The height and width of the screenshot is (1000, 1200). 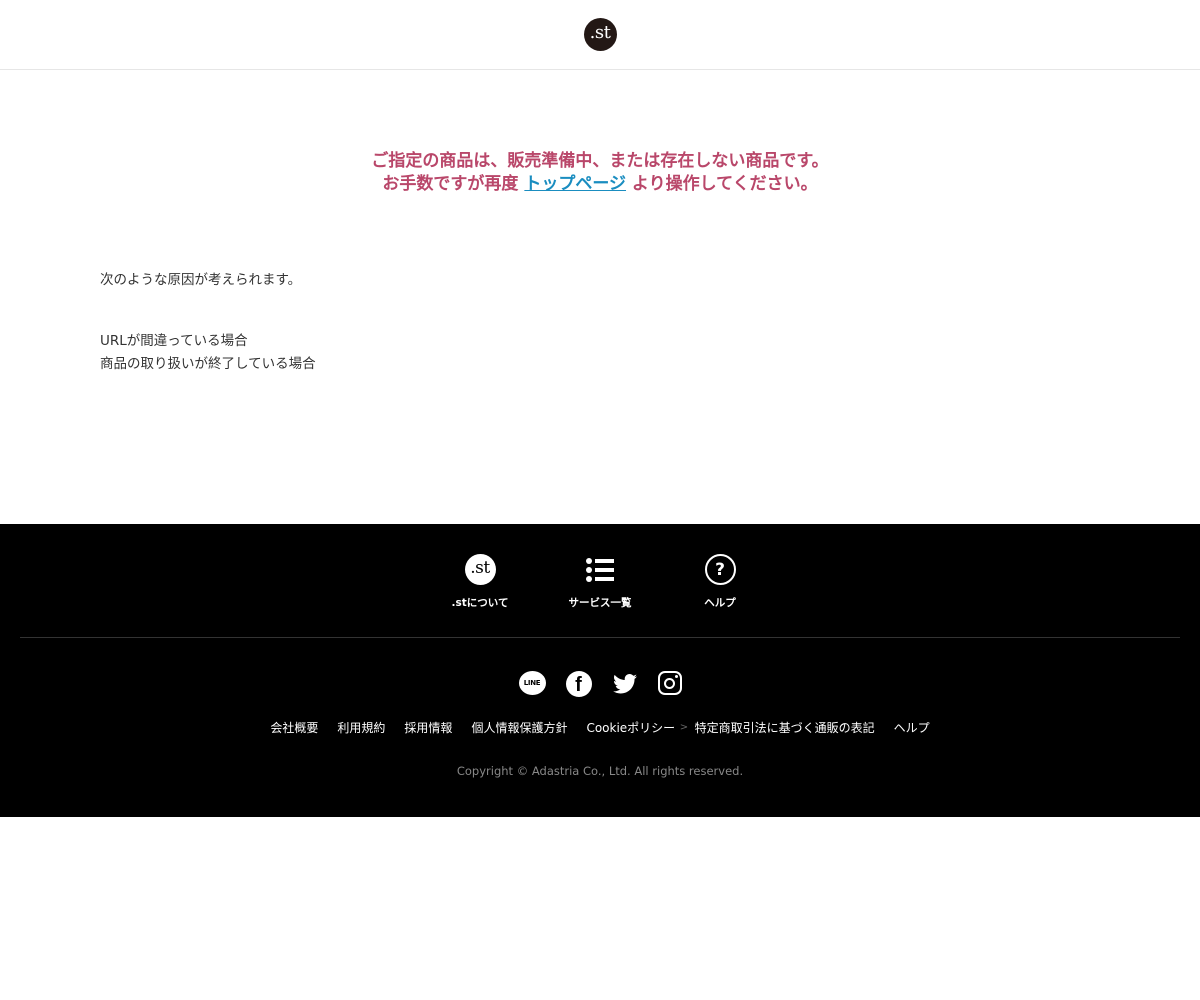 What do you see at coordinates (720, 603) in the screenshot?
I see `footer-nav-label: ヘルプ` at bounding box center [720, 603].